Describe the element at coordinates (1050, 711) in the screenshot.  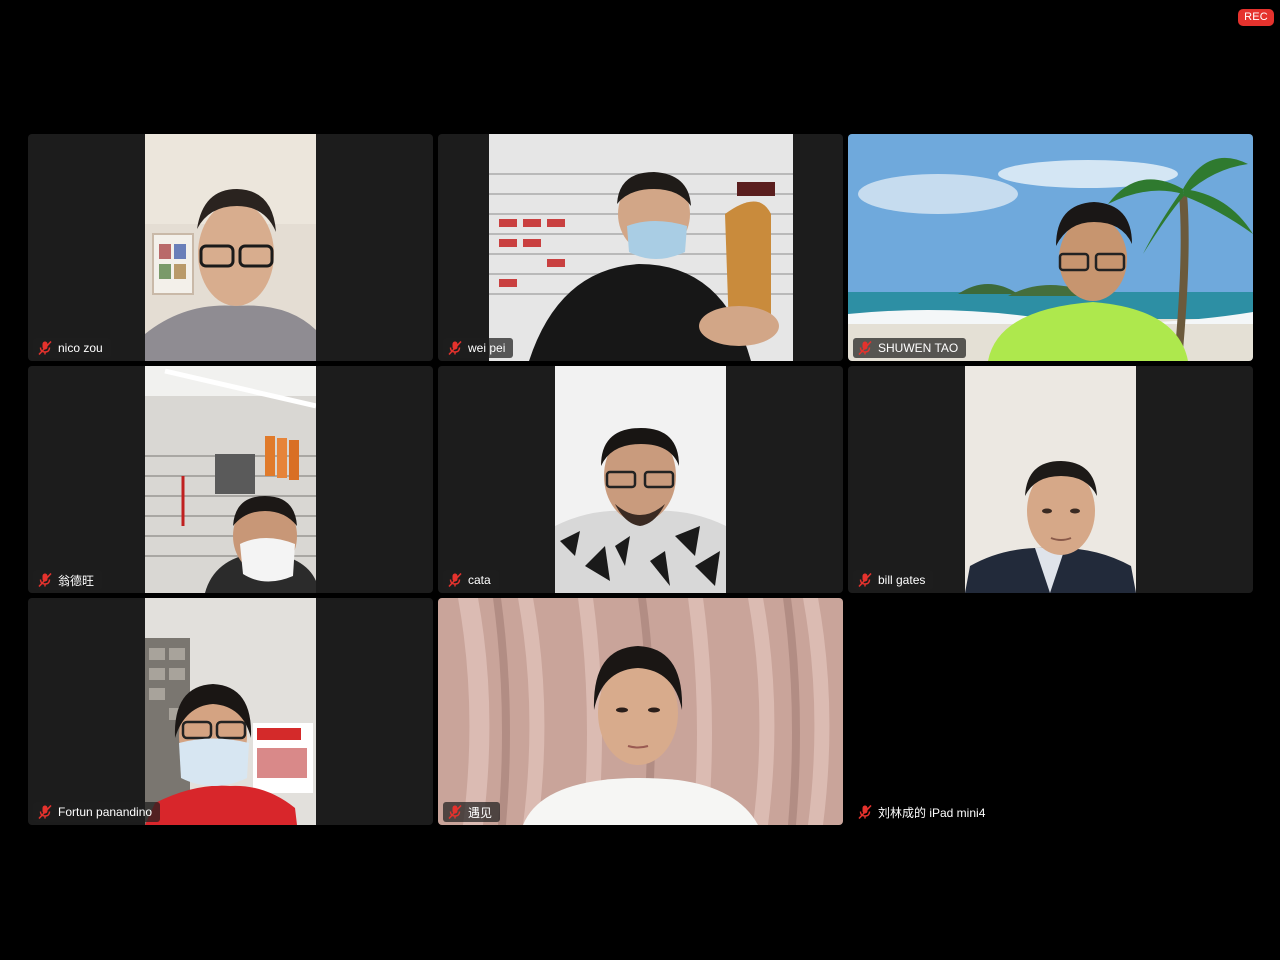
I see `participant-tile-ipad-mini4: 刘林成的 iPad mini4` at that location.